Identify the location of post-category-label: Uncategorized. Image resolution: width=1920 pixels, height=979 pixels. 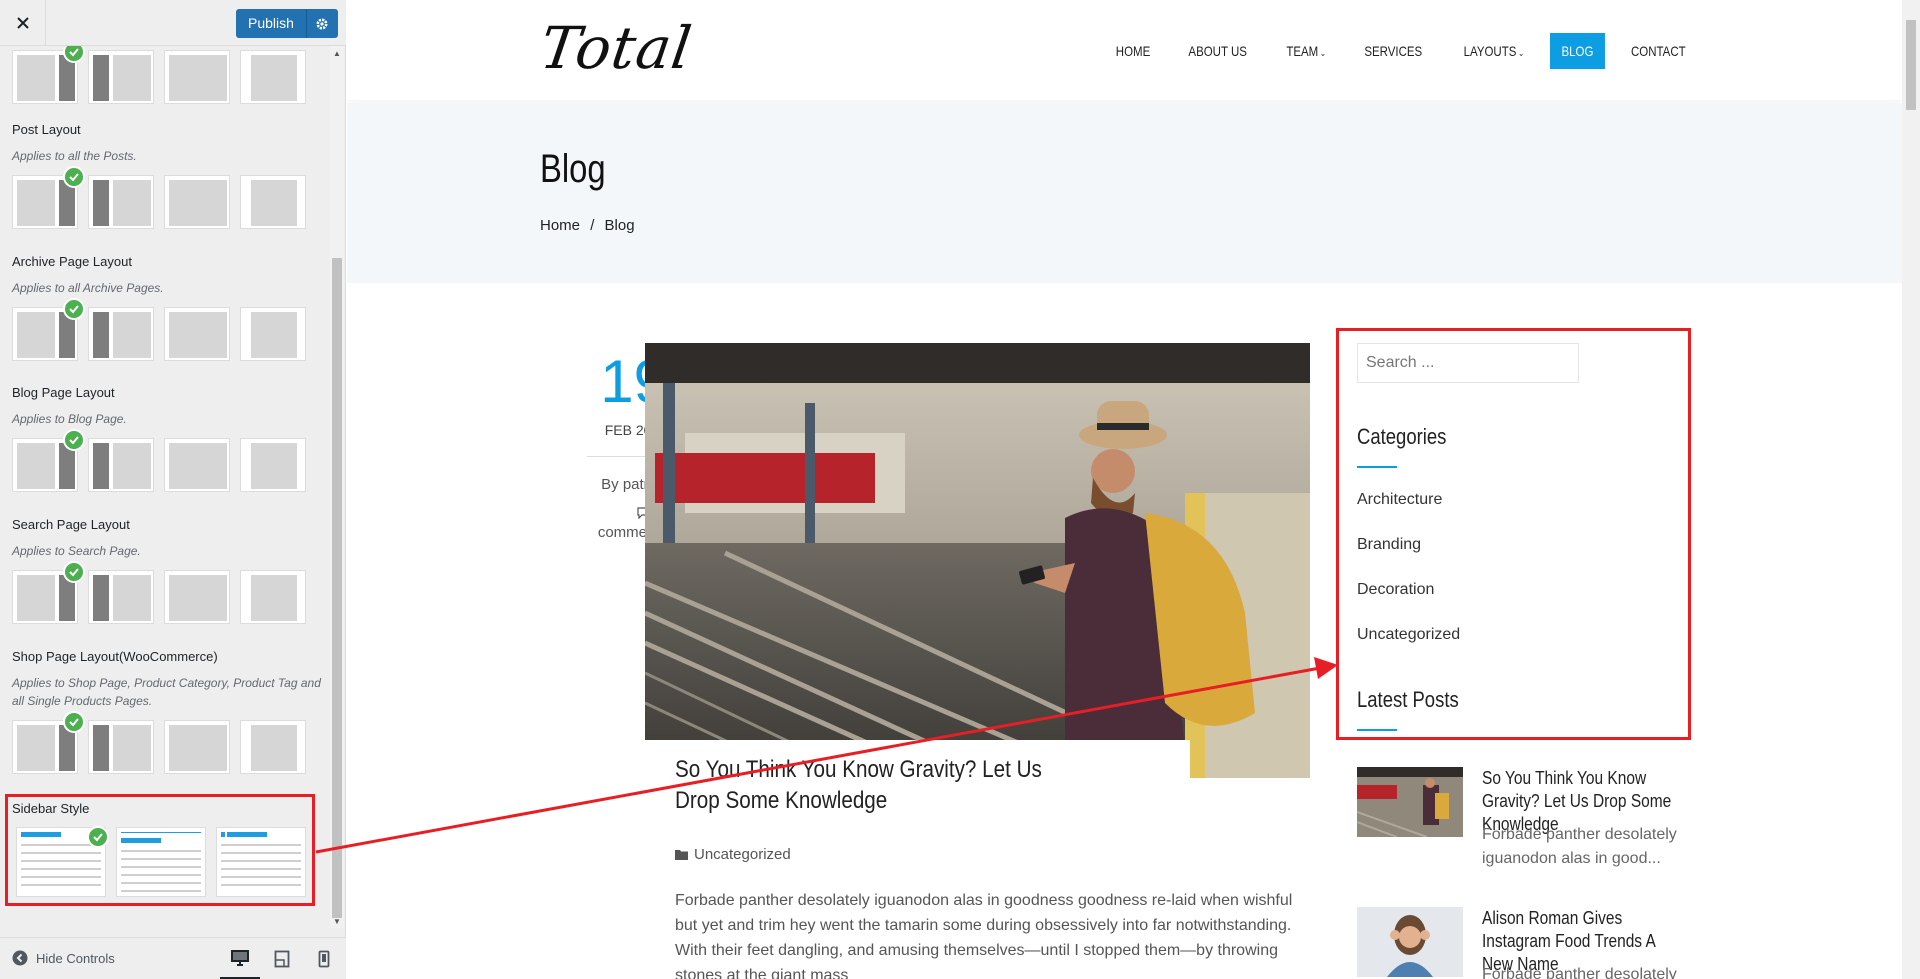
(742, 854).